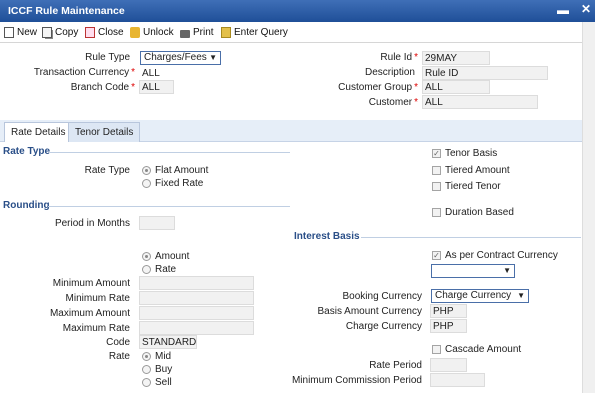 The width and height of the screenshot is (595, 393). Describe the element at coordinates (179, 183) in the screenshot. I see `fixed-rate-label: Fixed Rate` at that location.